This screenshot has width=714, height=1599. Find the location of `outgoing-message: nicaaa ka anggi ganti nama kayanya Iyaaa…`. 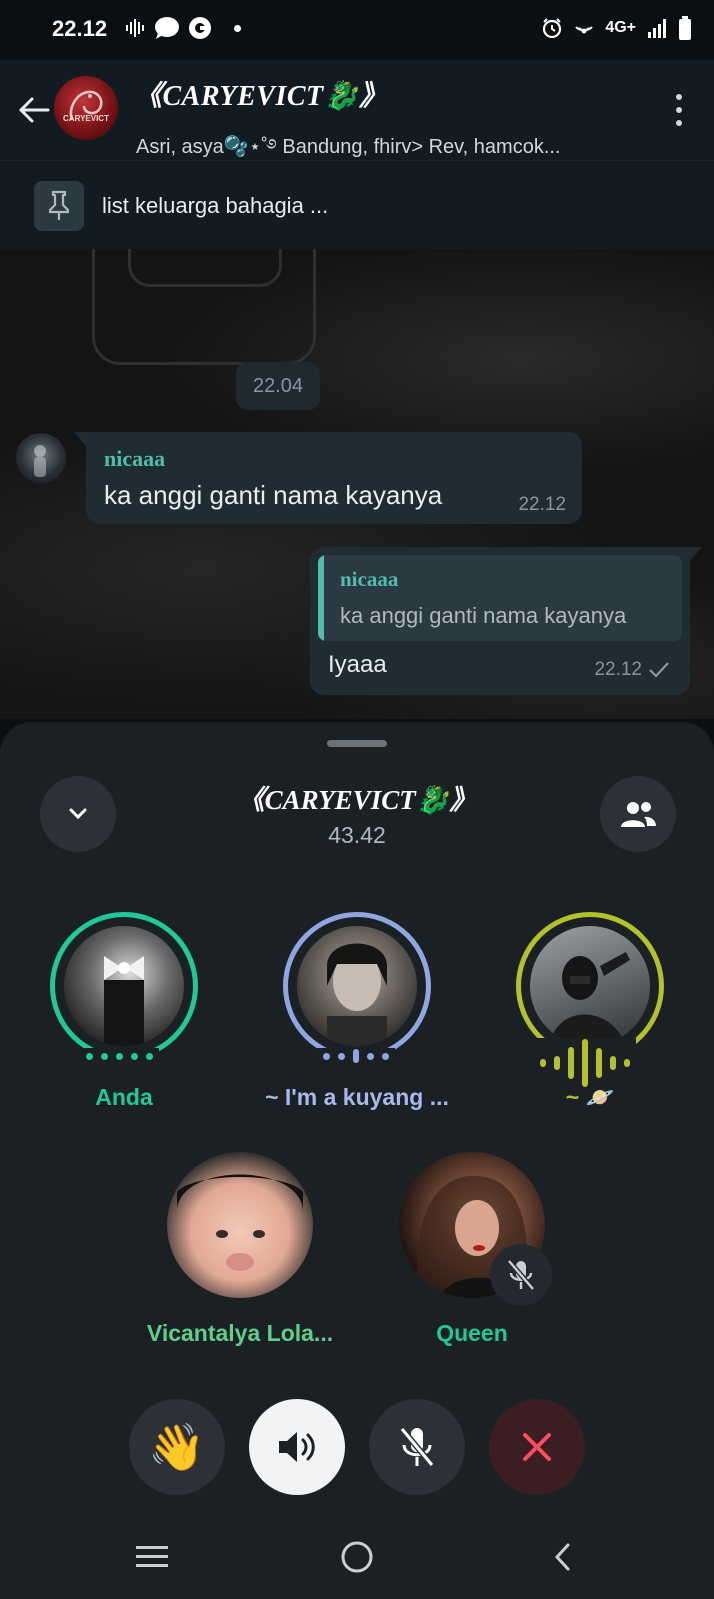

outgoing-message: nicaaa ka anggi ganti nama kayanya Iyaaa… is located at coordinates (506, 621).